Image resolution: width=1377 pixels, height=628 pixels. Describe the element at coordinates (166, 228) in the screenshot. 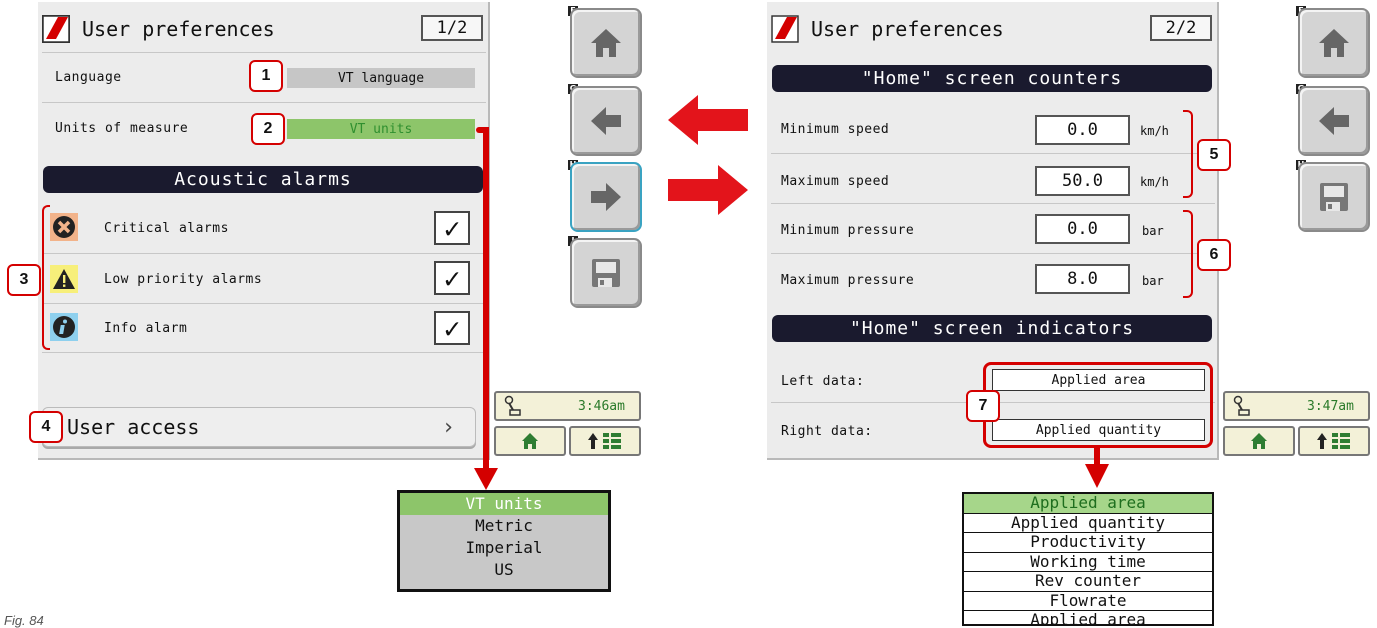

I see `alarm-label: Critical alarms` at that location.